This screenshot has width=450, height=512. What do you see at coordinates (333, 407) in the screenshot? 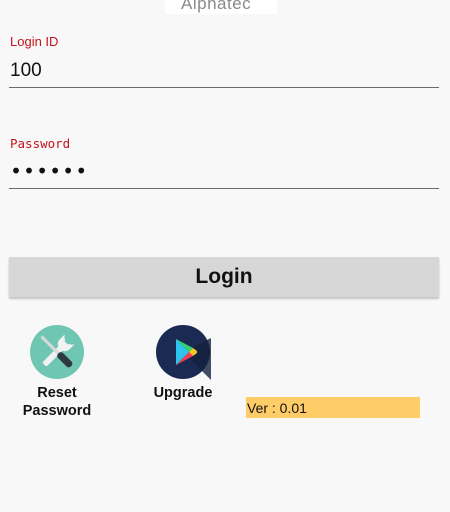
I see `version-label: Ver : 0.01` at bounding box center [333, 407].